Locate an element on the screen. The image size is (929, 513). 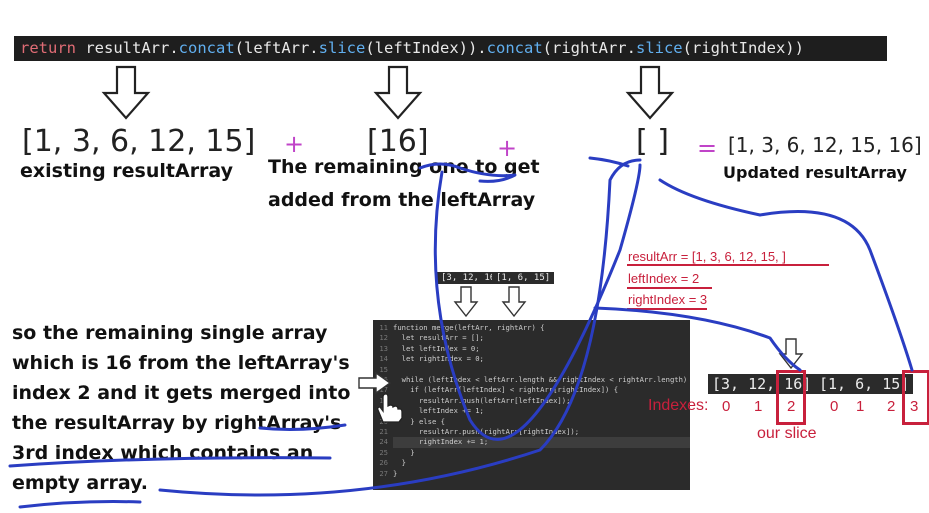
line-number: 25 is located at coordinates (383, 452).